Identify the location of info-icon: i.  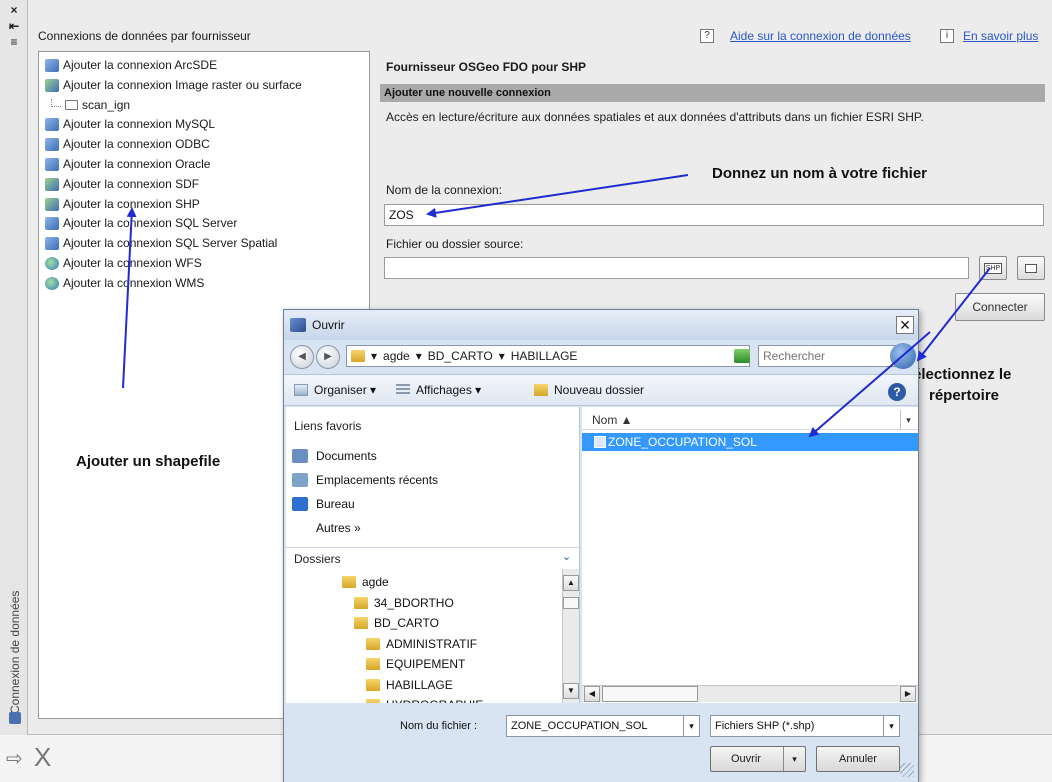
(947, 36).